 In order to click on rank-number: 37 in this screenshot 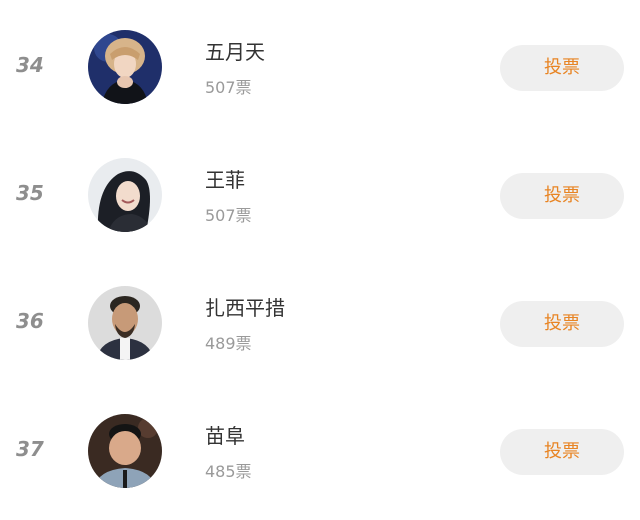, I will do `click(30, 449)`.